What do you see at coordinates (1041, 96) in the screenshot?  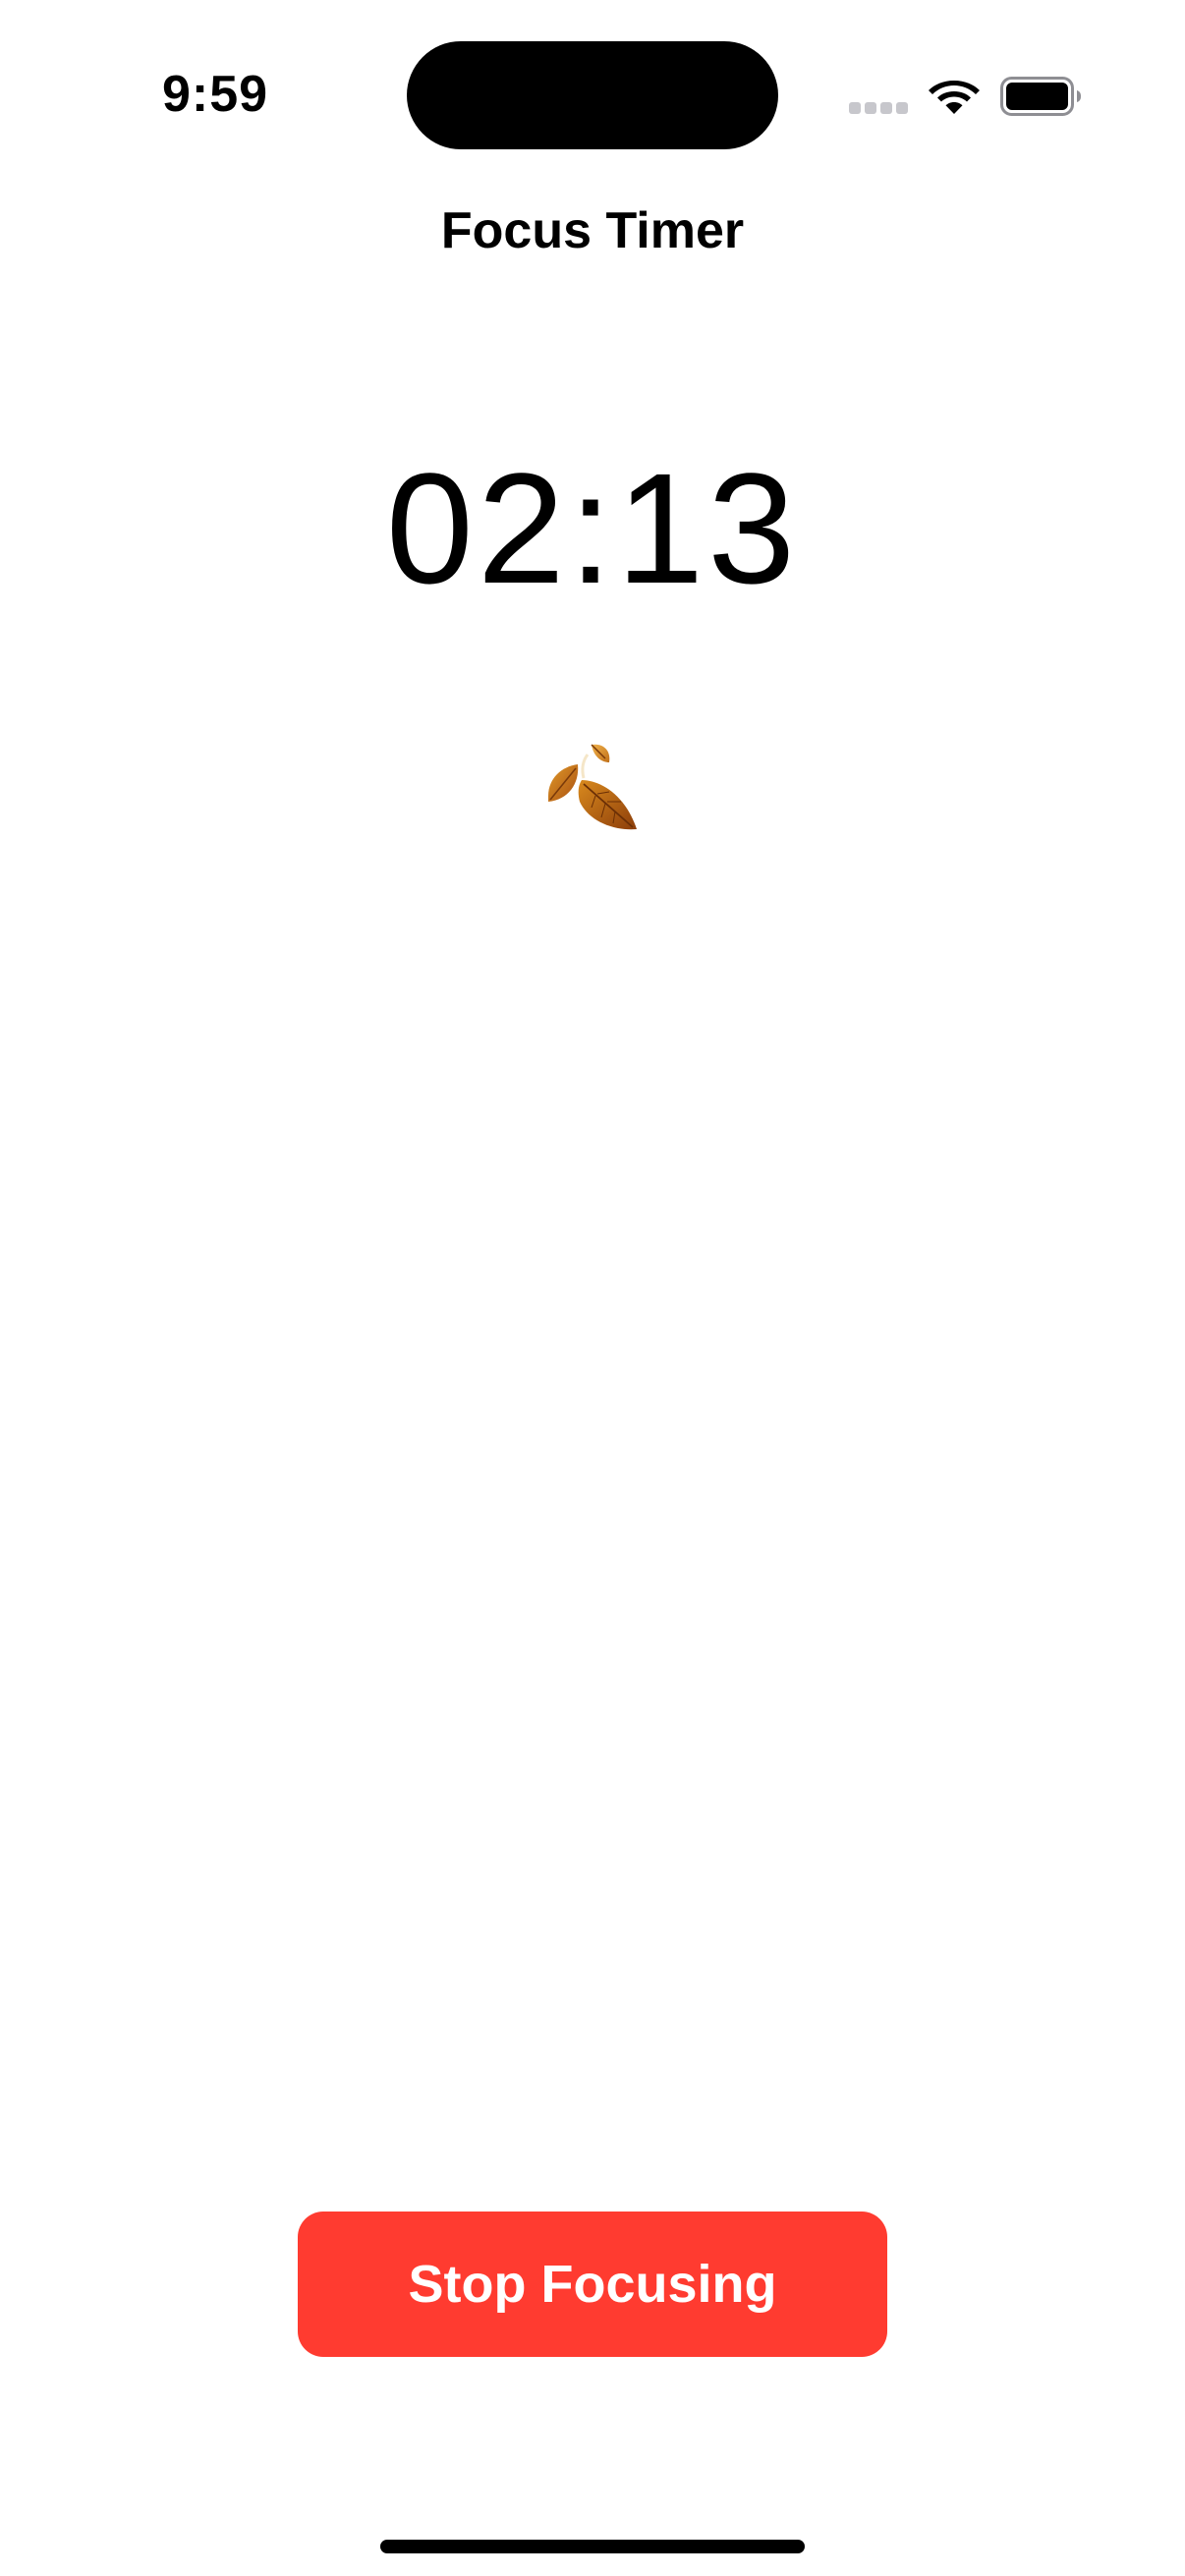 I see `battery-icon` at bounding box center [1041, 96].